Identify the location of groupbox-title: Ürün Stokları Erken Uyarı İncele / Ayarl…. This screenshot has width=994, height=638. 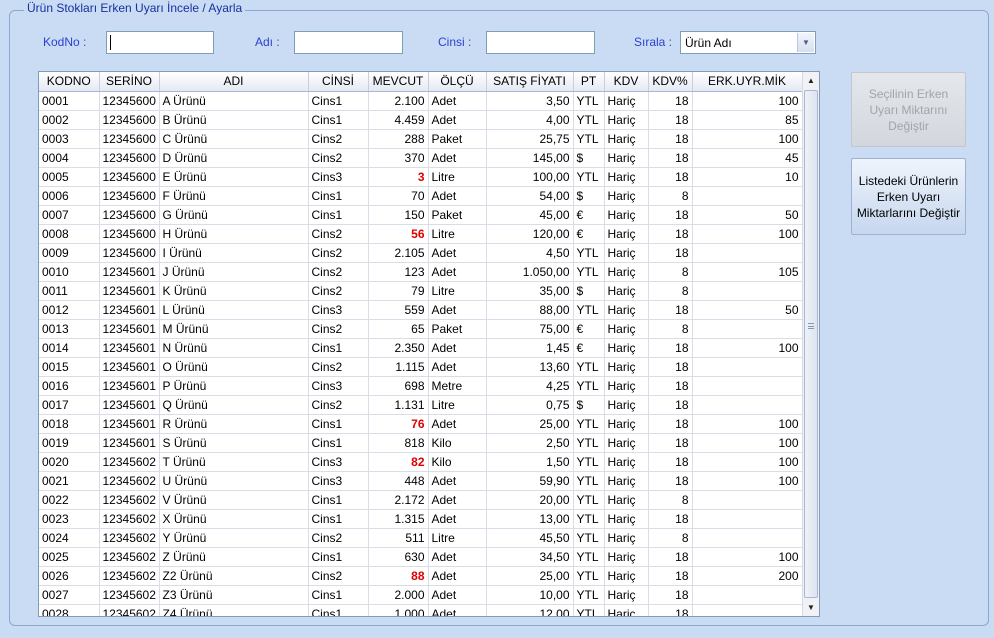
(135, 8).